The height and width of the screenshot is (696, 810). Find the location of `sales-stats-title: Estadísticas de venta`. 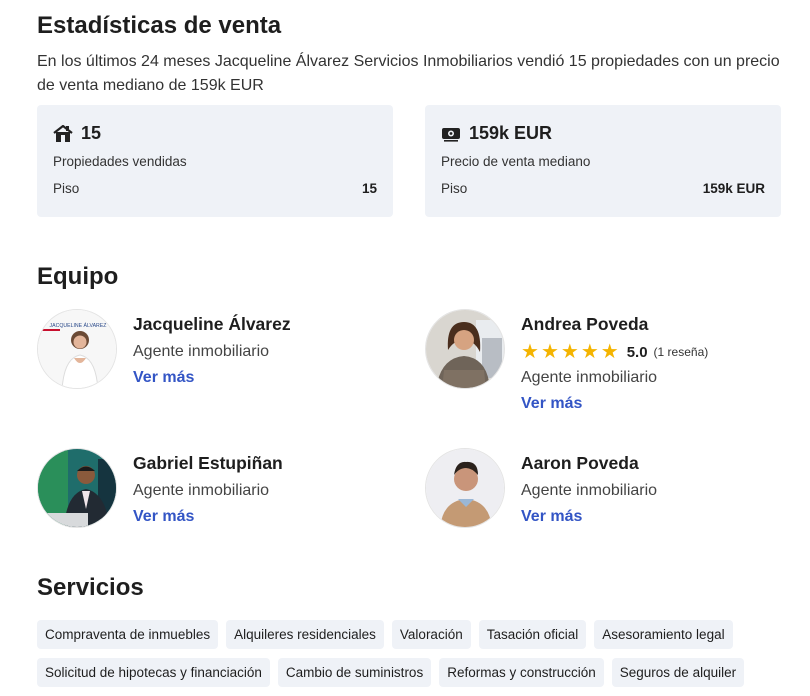

sales-stats-title: Estadísticas de venta is located at coordinates (159, 25).